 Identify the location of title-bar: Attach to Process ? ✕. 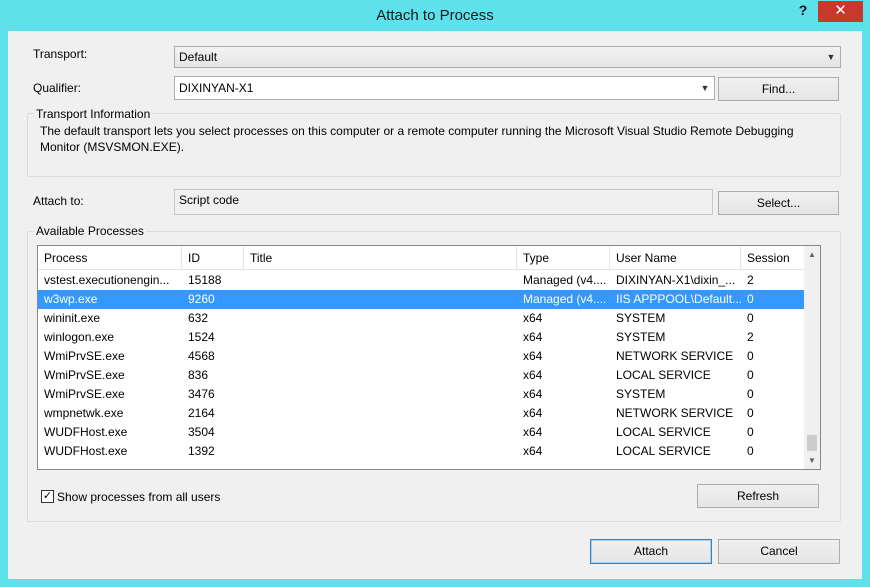
(435, 16).